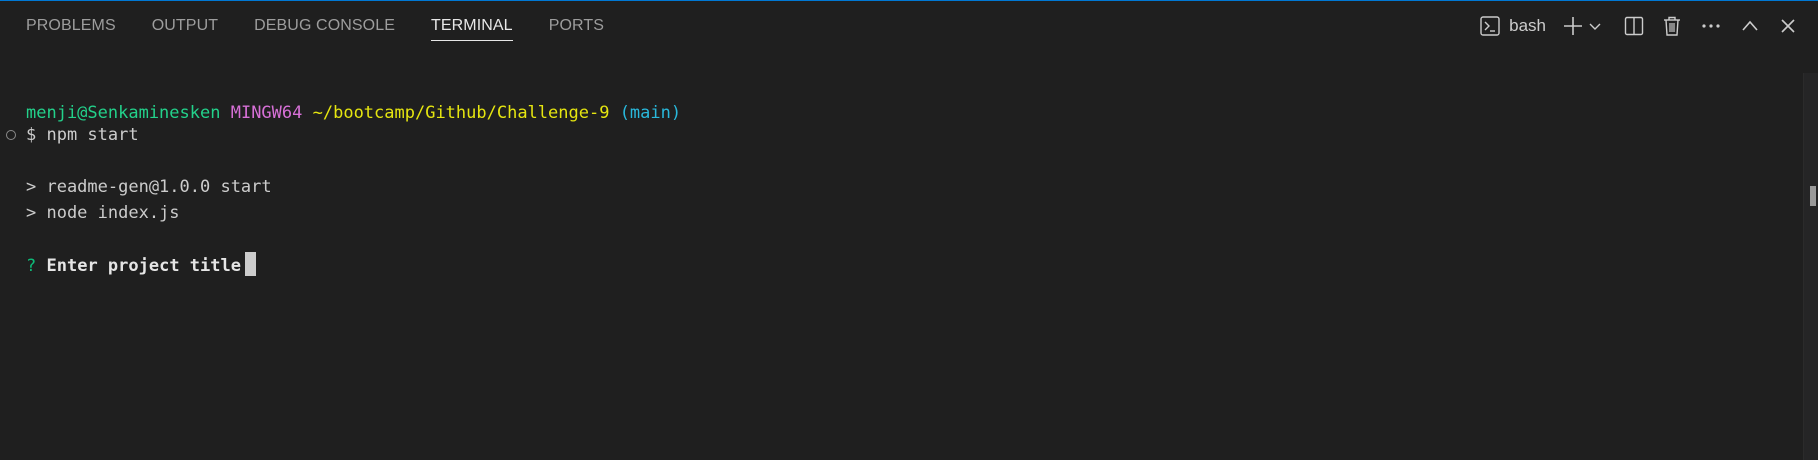  Describe the element at coordinates (31, 266) in the screenshot. I see `question-mark: ?` at that location.